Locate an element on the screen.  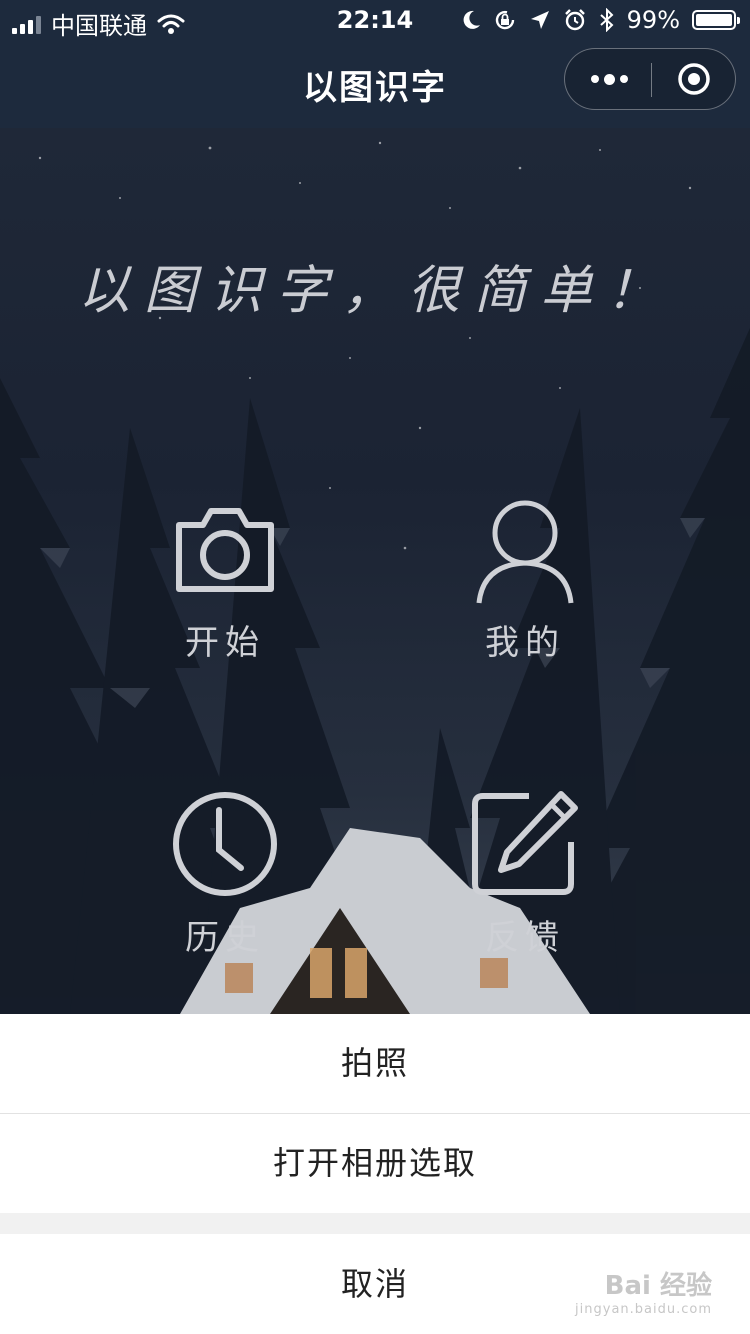
menu-mine: 我的 is located at coordinates (525, 578).